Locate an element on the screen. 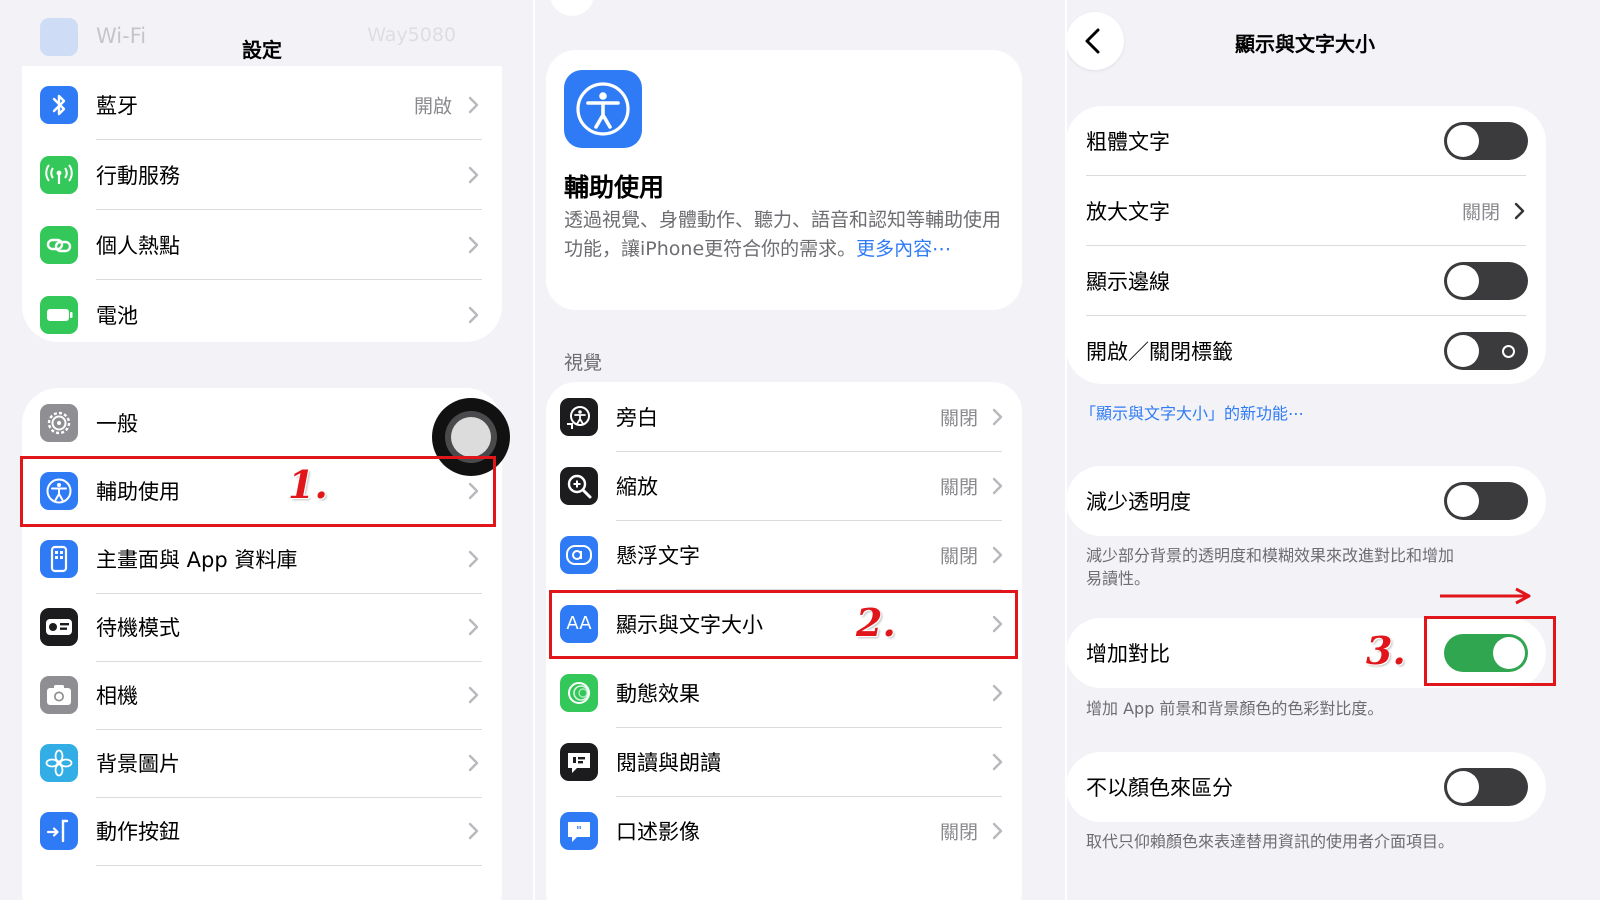  display-settings-group: 粗體文字 放大文字 關閉 顯示邊線 開啟／關閉標籤 is located at coordinates (1306, 245).